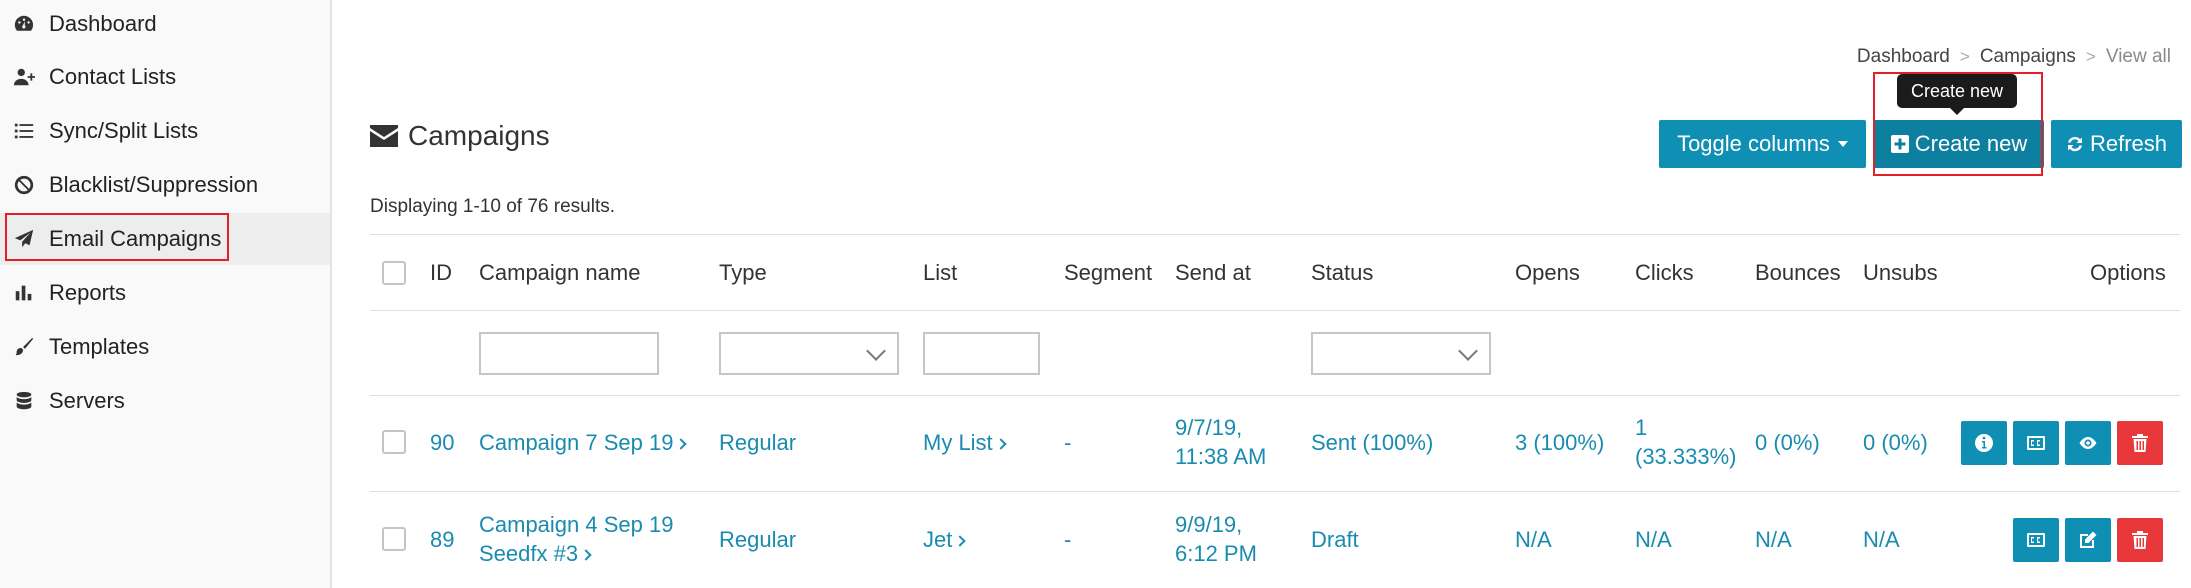 The image size is (2191, 588). Describe the element at coordinates (743, 273) in the screenshot. I see `column-header-type: Type` at that location.